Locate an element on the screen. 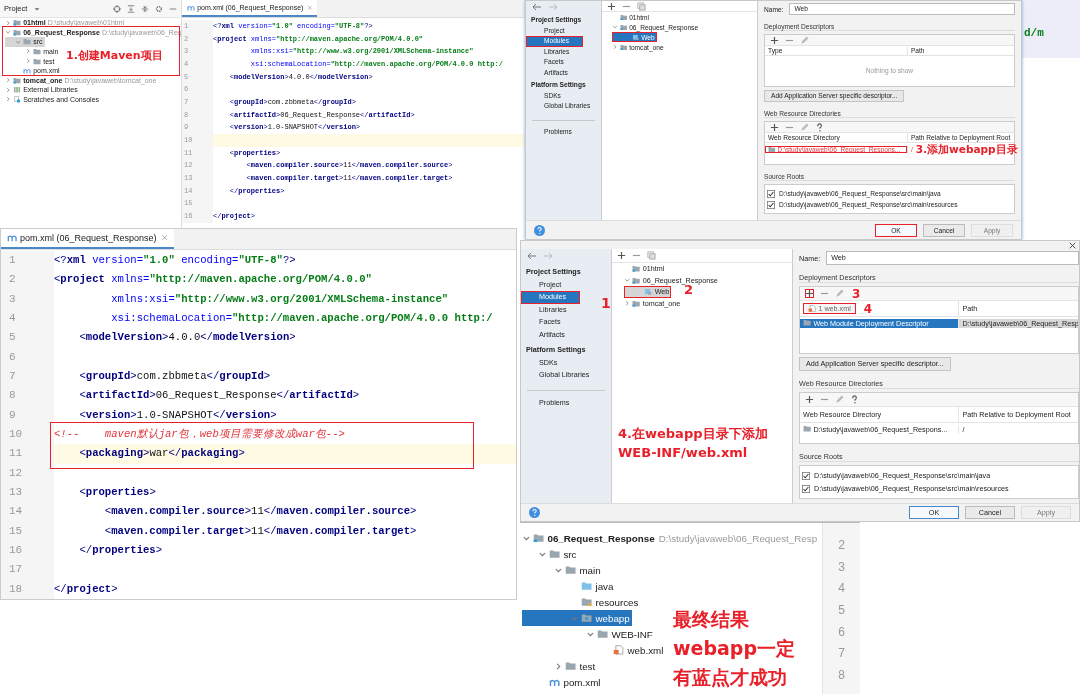  tree-row: resources is located at coordinates (581, 602).